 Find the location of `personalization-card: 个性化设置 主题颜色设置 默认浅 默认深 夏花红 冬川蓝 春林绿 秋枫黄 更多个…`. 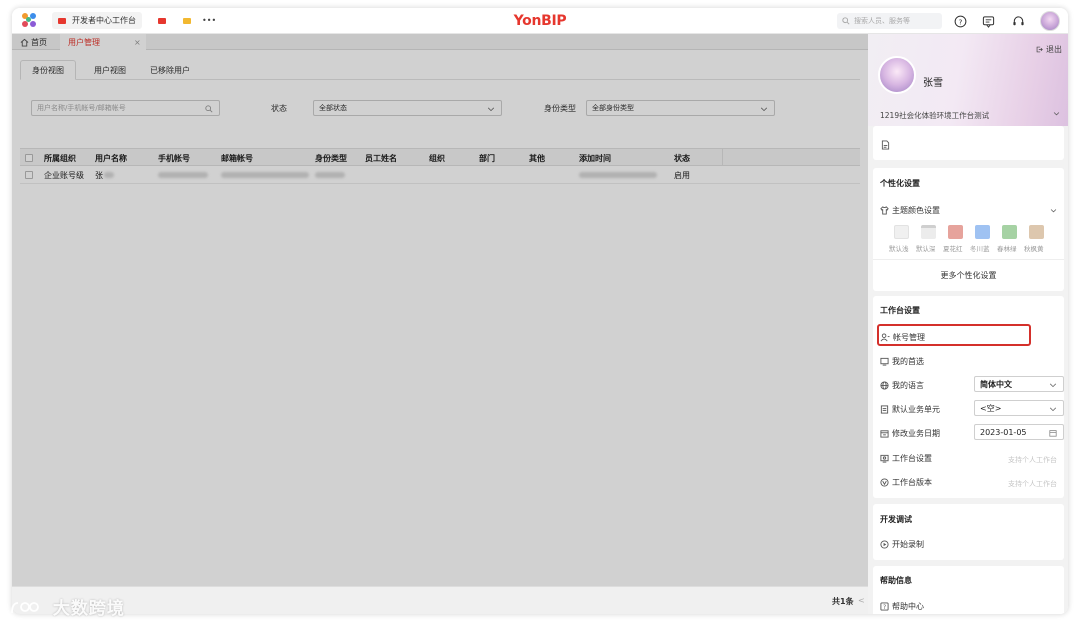

personalization-card: 个性化设置 主题颜色设置 默认浅 默认深 夏花红 冬川蓝 春林绿 秋枫黄 更多个… is located at coordinates (968, 229).